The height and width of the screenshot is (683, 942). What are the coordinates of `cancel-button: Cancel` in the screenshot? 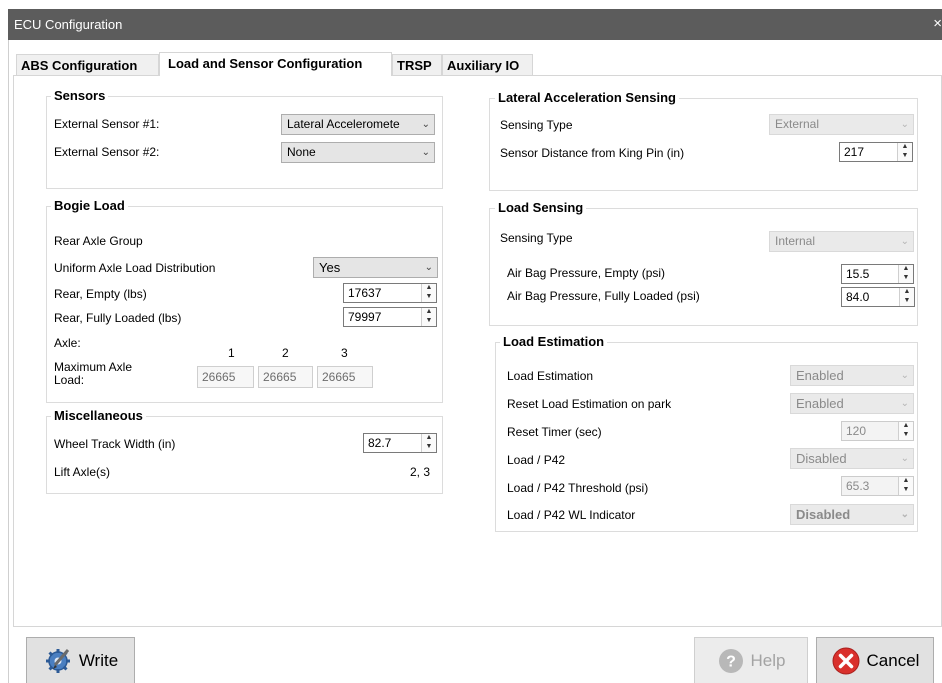 It's located at (875, 660).